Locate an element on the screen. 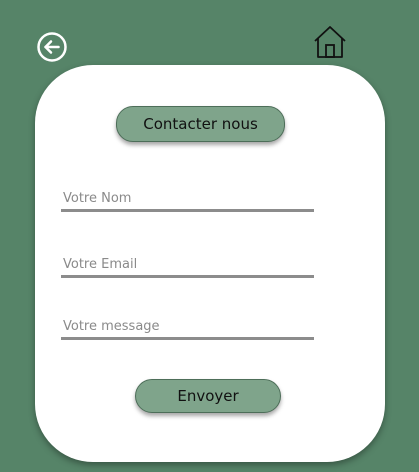  form-title-label: Contacter nous is located at coordinates (200, 124).